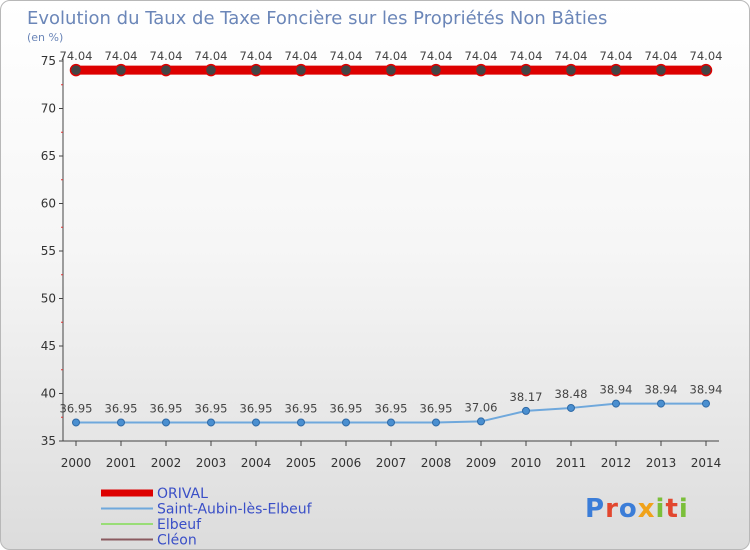 The height and width of the screenshot is (550, 750). Describe the element at coordinates (235, 510) in the screenshot. I see `legend-label: Saint-Aubin-lès-Elbeuf` at that location.